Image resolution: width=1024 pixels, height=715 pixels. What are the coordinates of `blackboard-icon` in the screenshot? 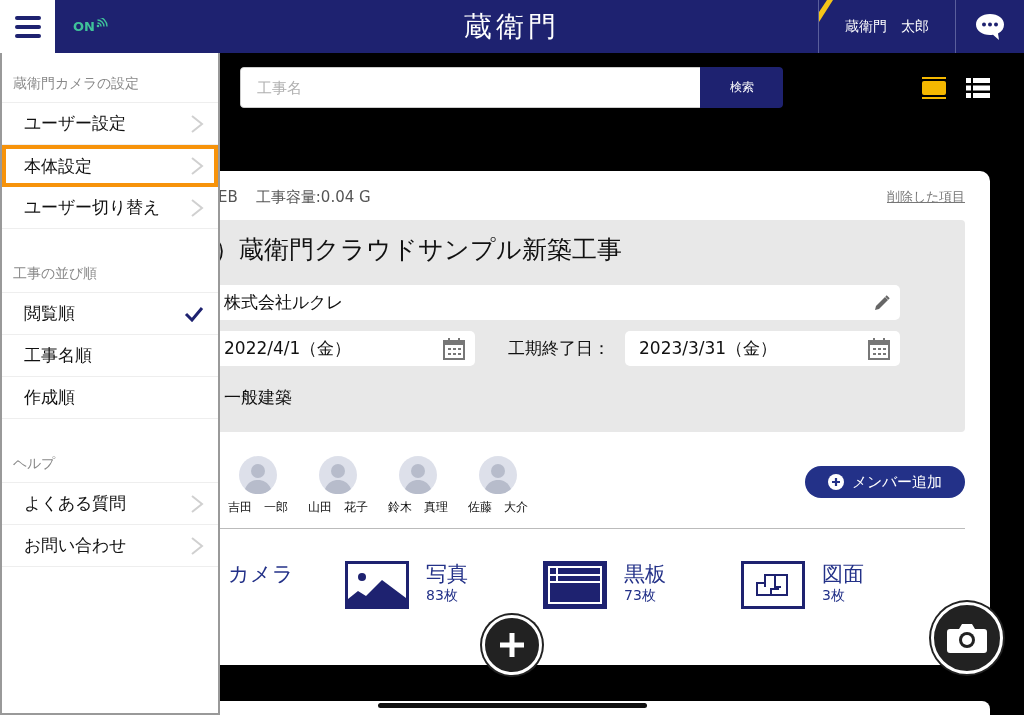 It's located at (575, 585).